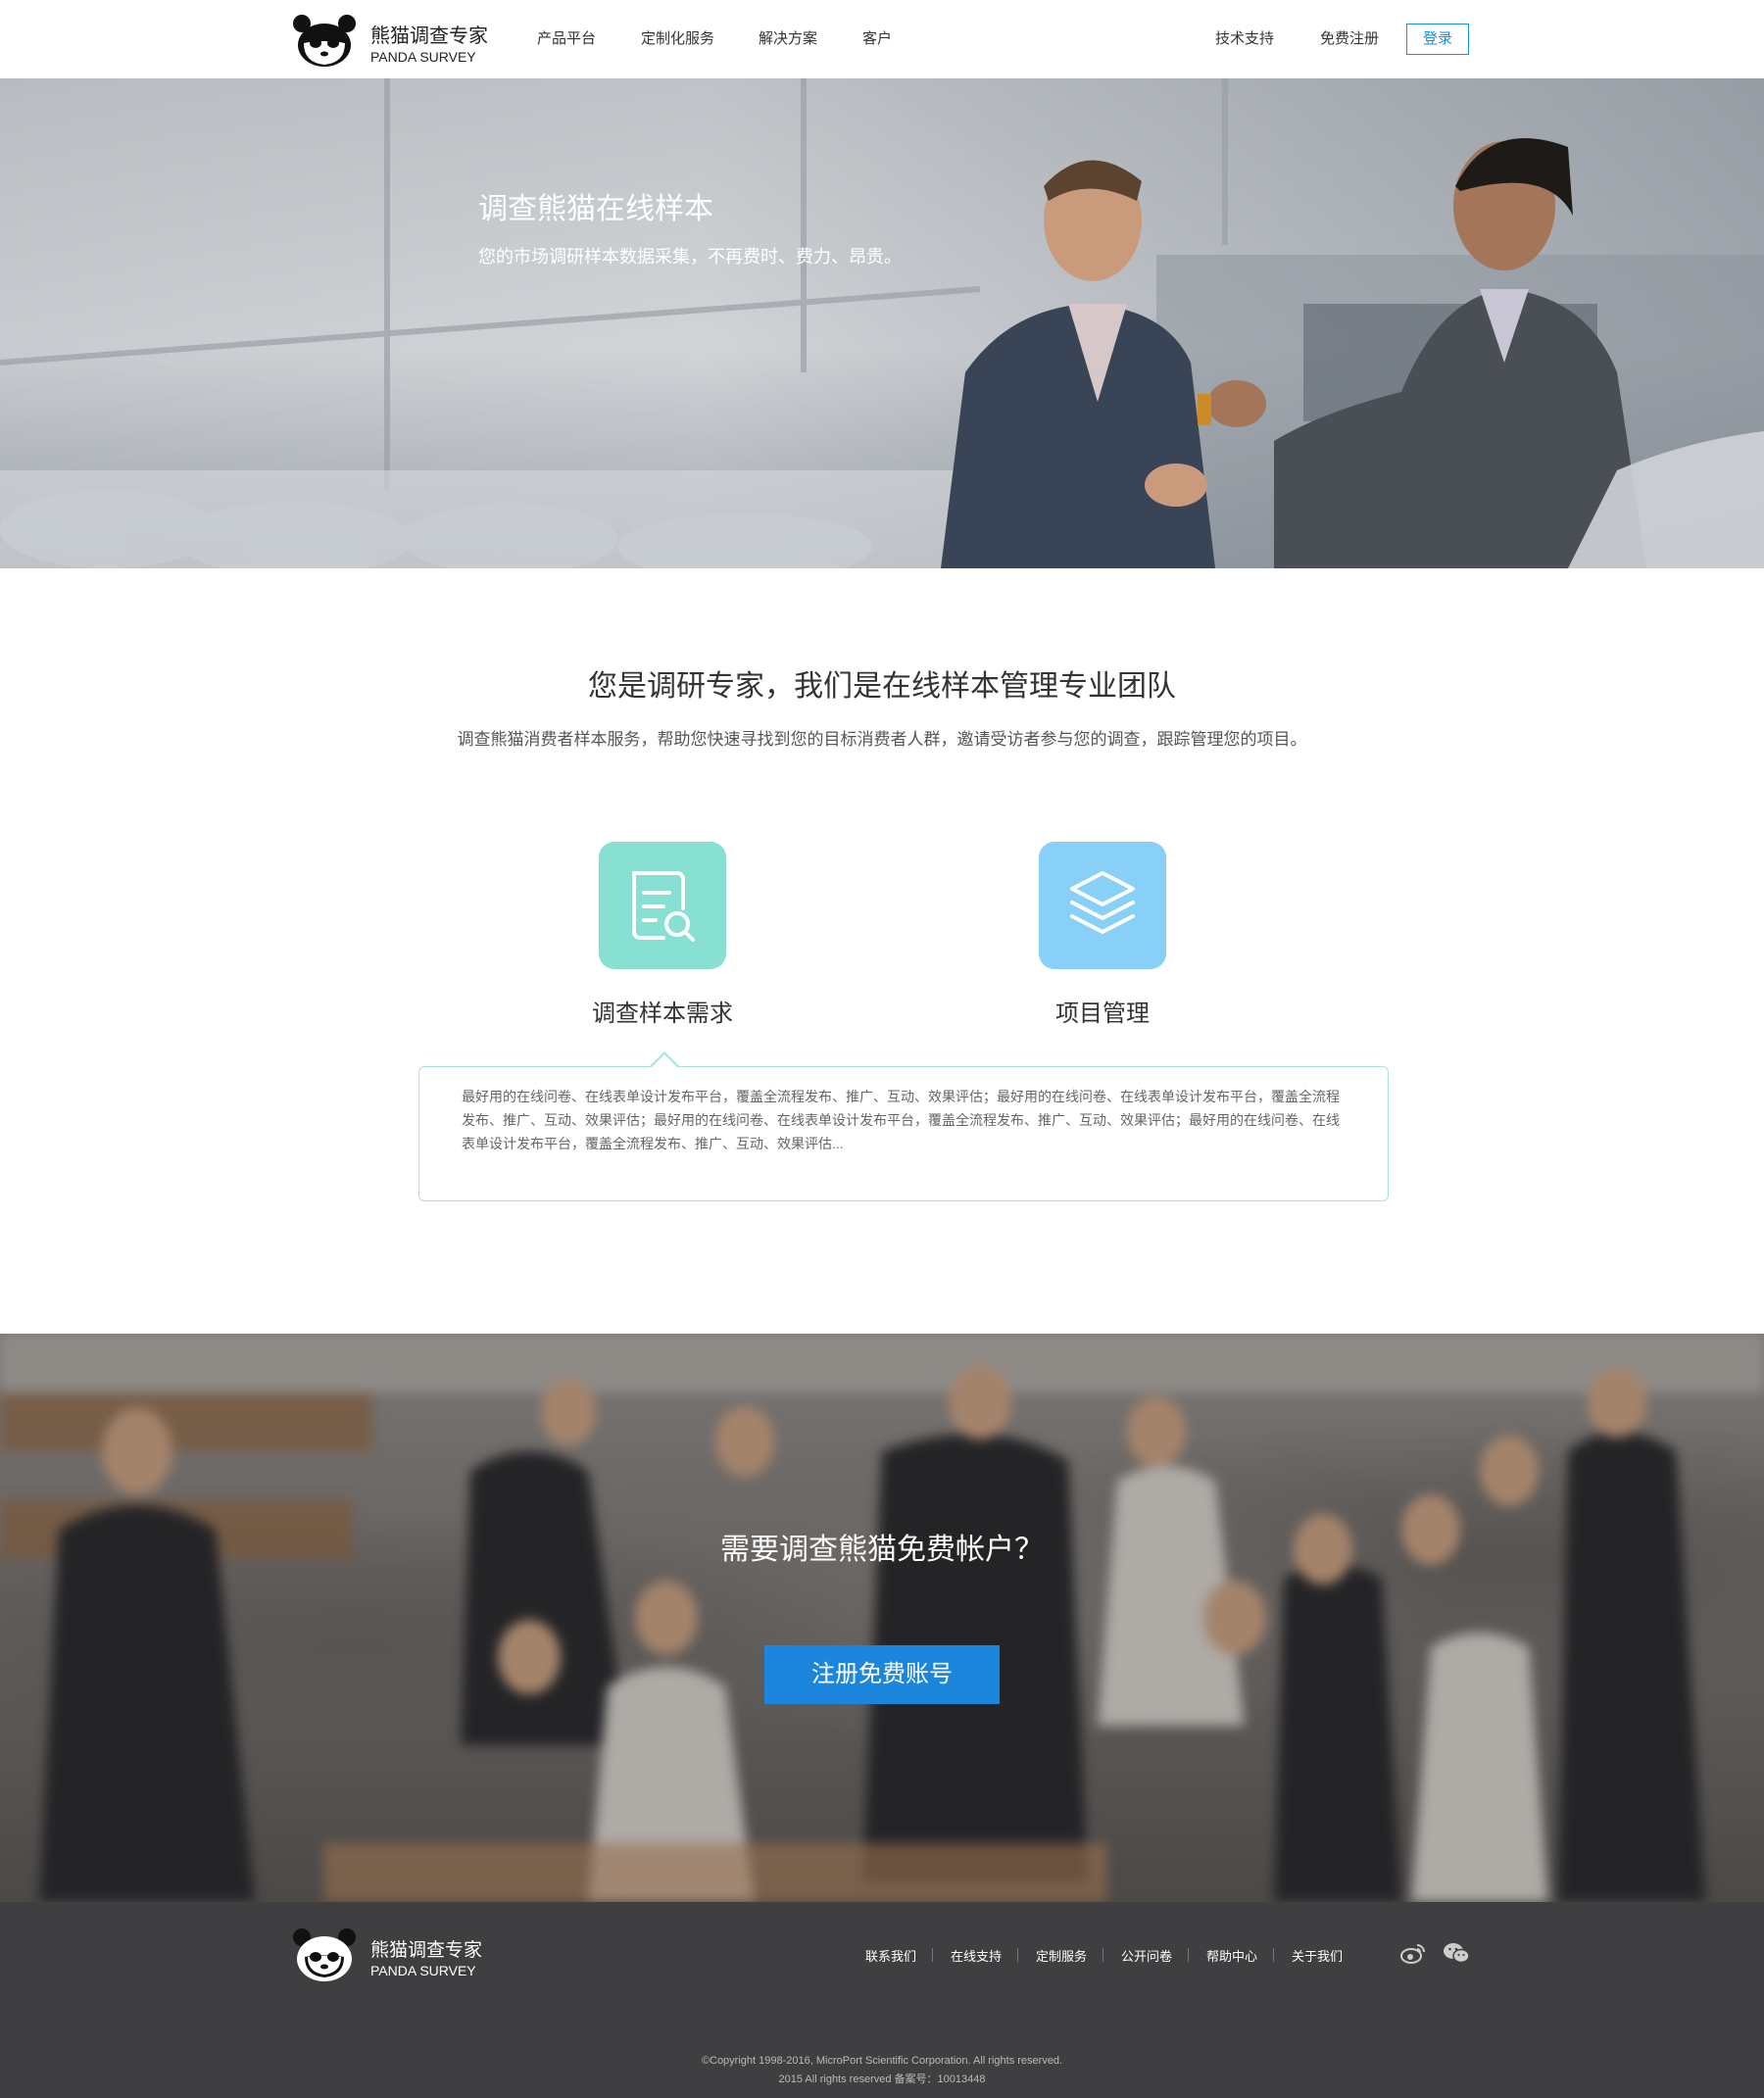 This screenshot has height=2098, width=1764. Describe the element at coordinates (1102, 1011) in the screenshot. I see `feature-project-management-label: 项目管理` at that location.